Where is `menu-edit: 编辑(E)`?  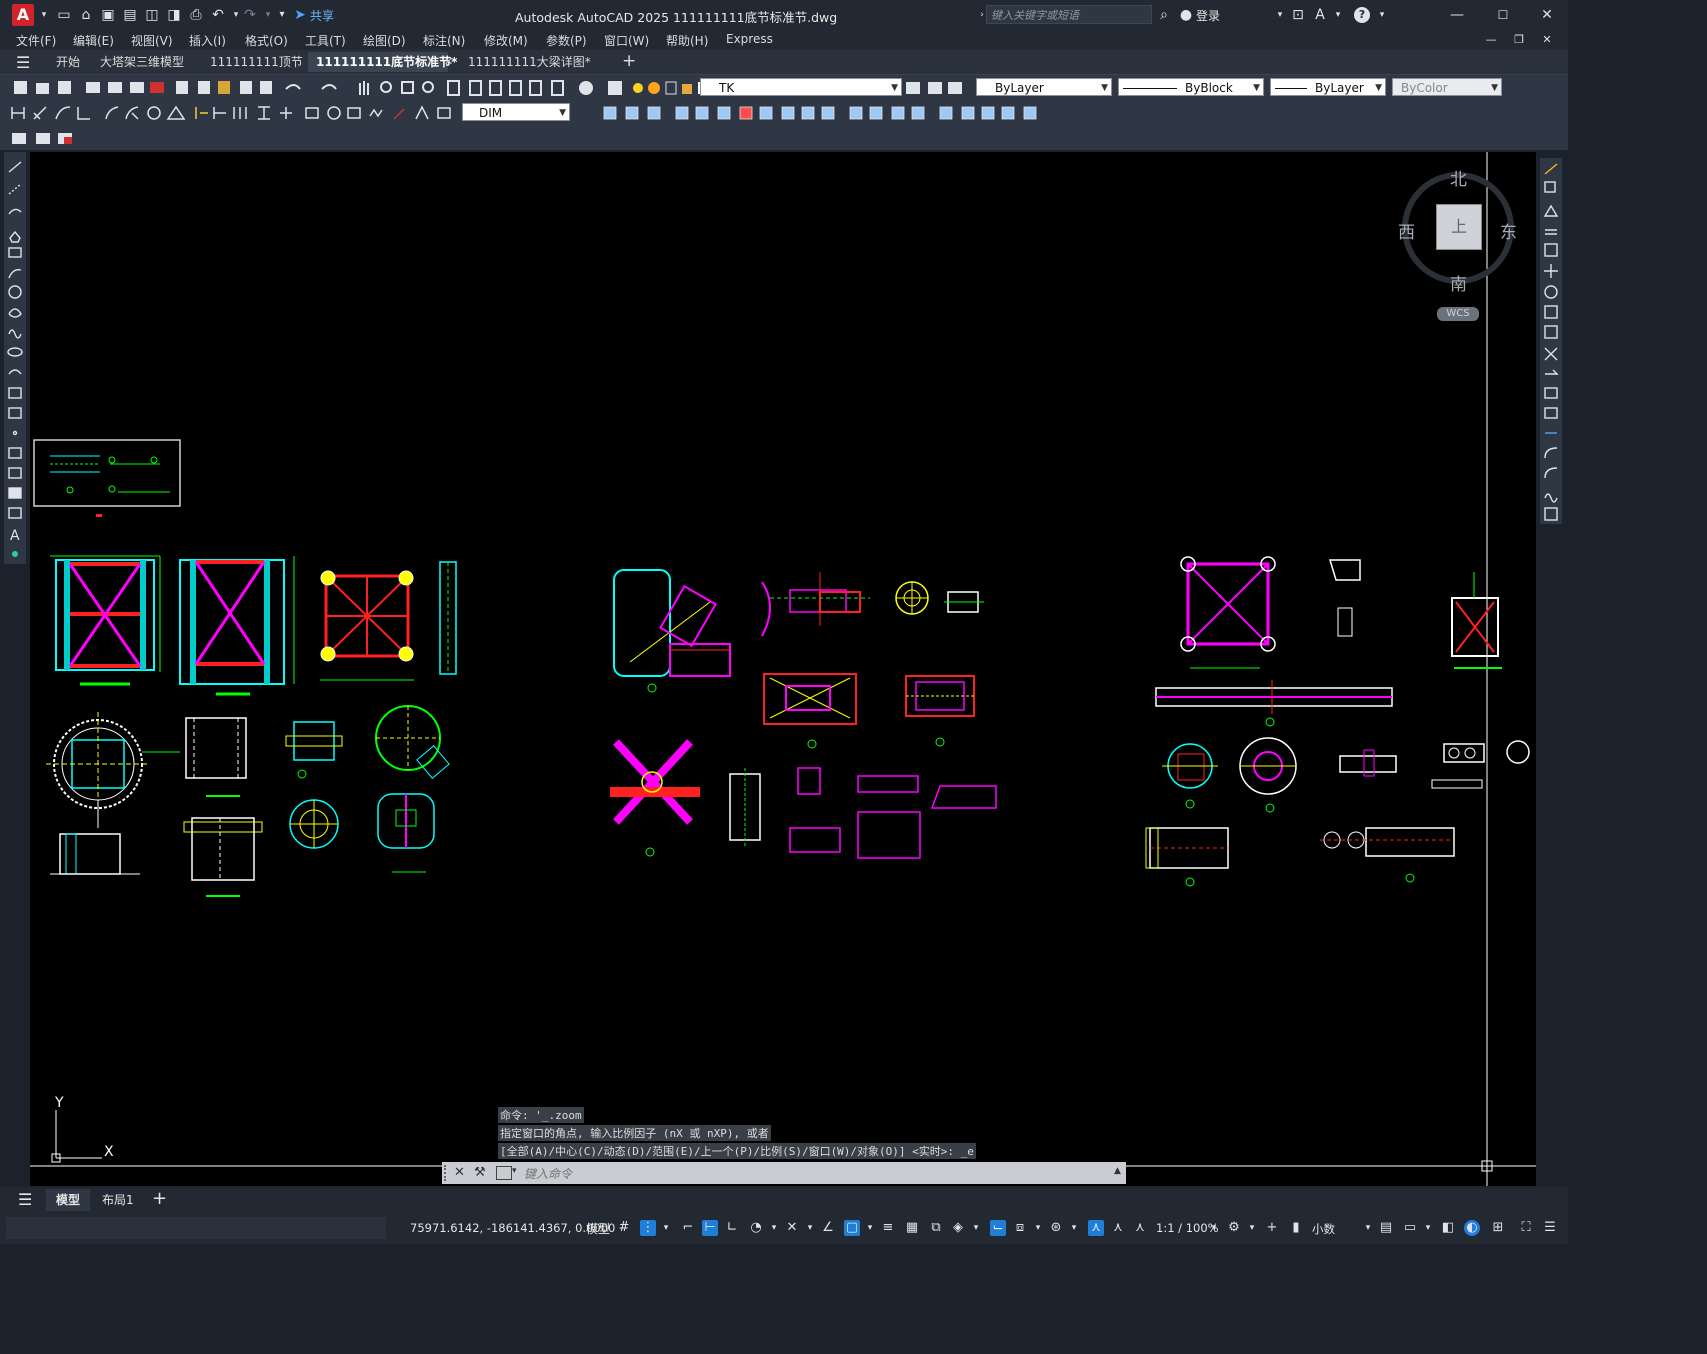 menu-edit: 编辑(E) is located at coordinates (93, 40).